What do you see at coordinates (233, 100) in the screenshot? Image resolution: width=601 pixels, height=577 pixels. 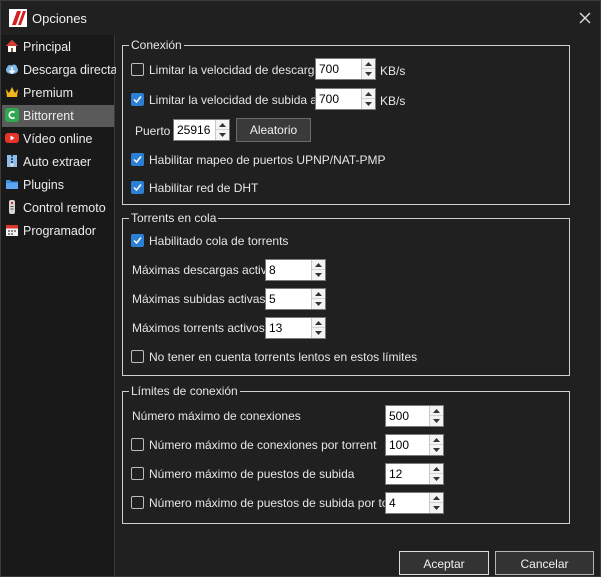 I see `limit-upload-label: Limitar la velocidad de subida a` at bounding box center [233, 100].